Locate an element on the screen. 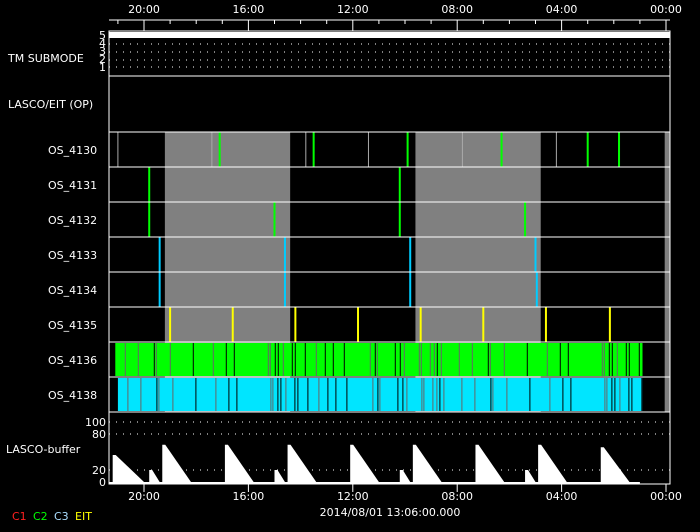 Image resolution: width=700 pixels, height=532 pixels. row-dense-block is located at coordinates (379, 359).